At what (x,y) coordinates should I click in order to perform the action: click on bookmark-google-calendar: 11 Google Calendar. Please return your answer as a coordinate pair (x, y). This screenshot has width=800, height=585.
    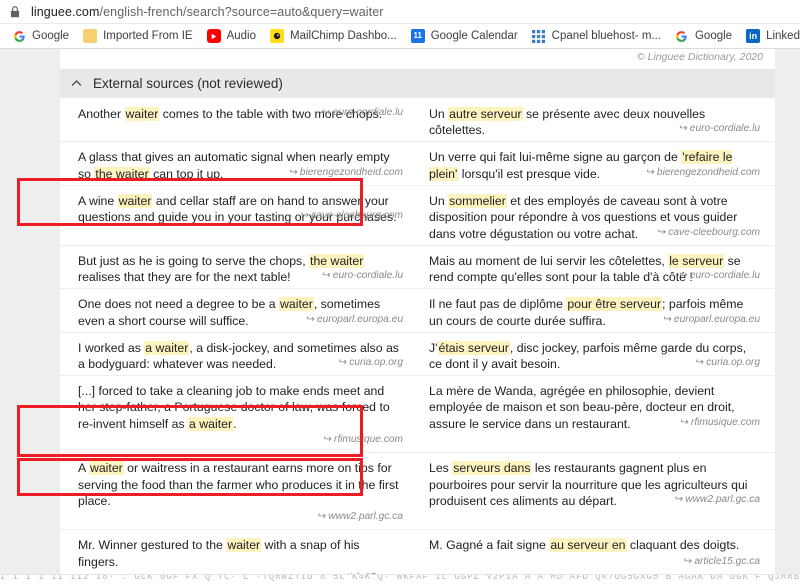
    Looking at the image, I should click on (464, 36).